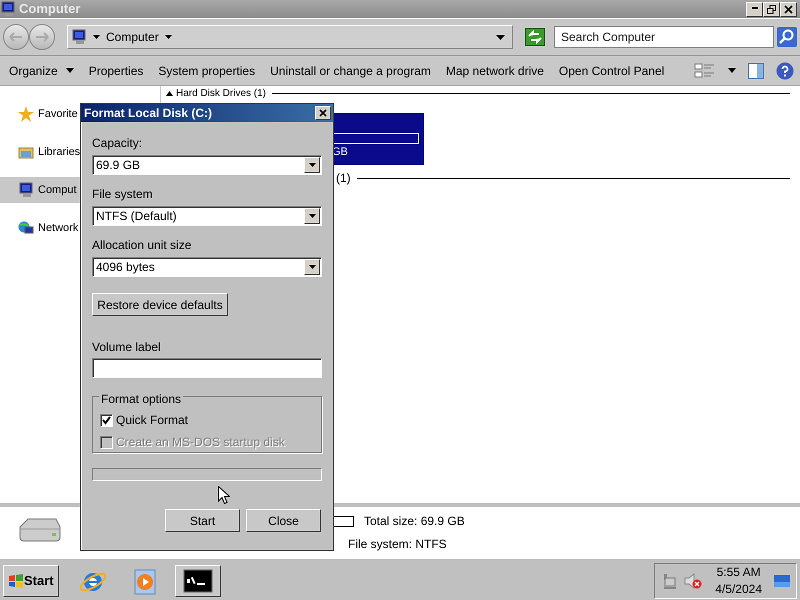 The image size is (800, 600). I want to click on dialog-title: Format Local Disk (C:), so click(148, 113).